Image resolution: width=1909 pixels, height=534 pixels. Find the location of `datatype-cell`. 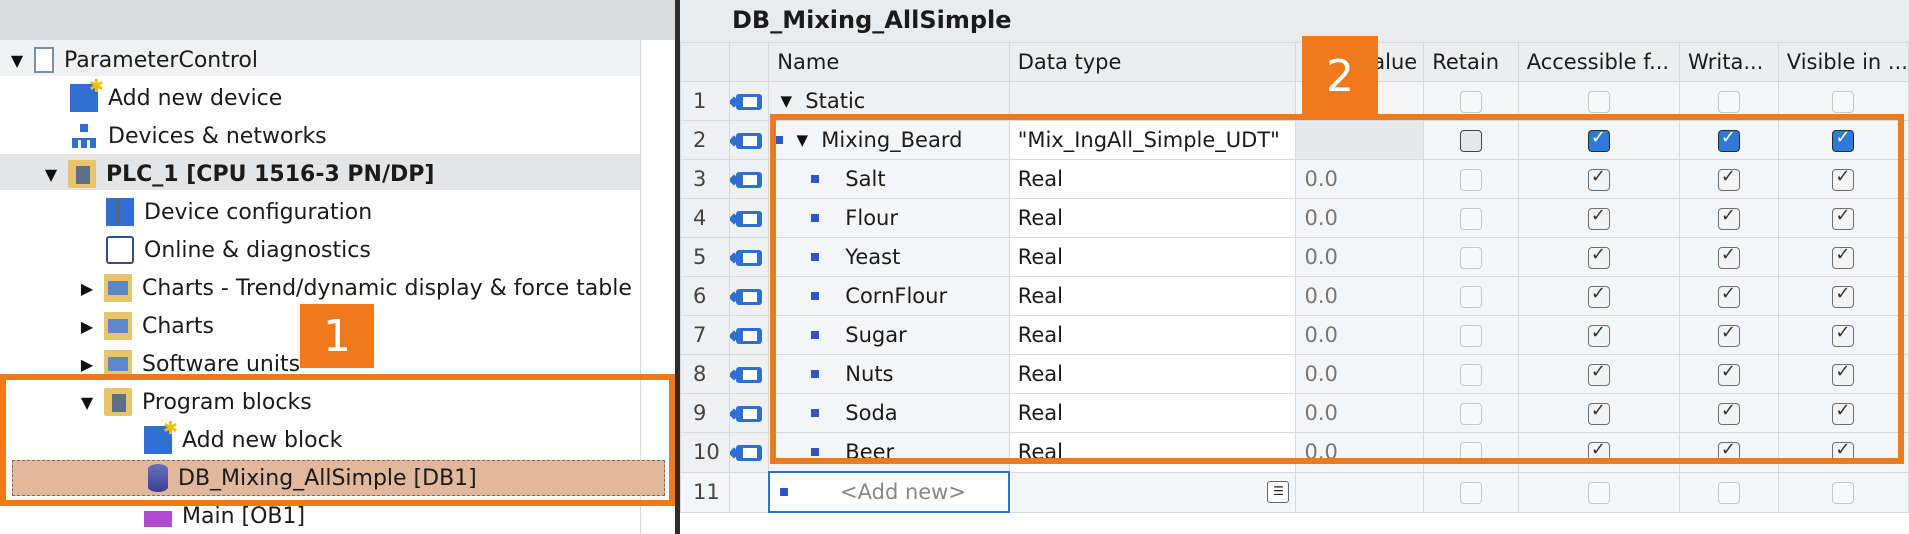

datatype-cell is located at coordinates (1152, 101).